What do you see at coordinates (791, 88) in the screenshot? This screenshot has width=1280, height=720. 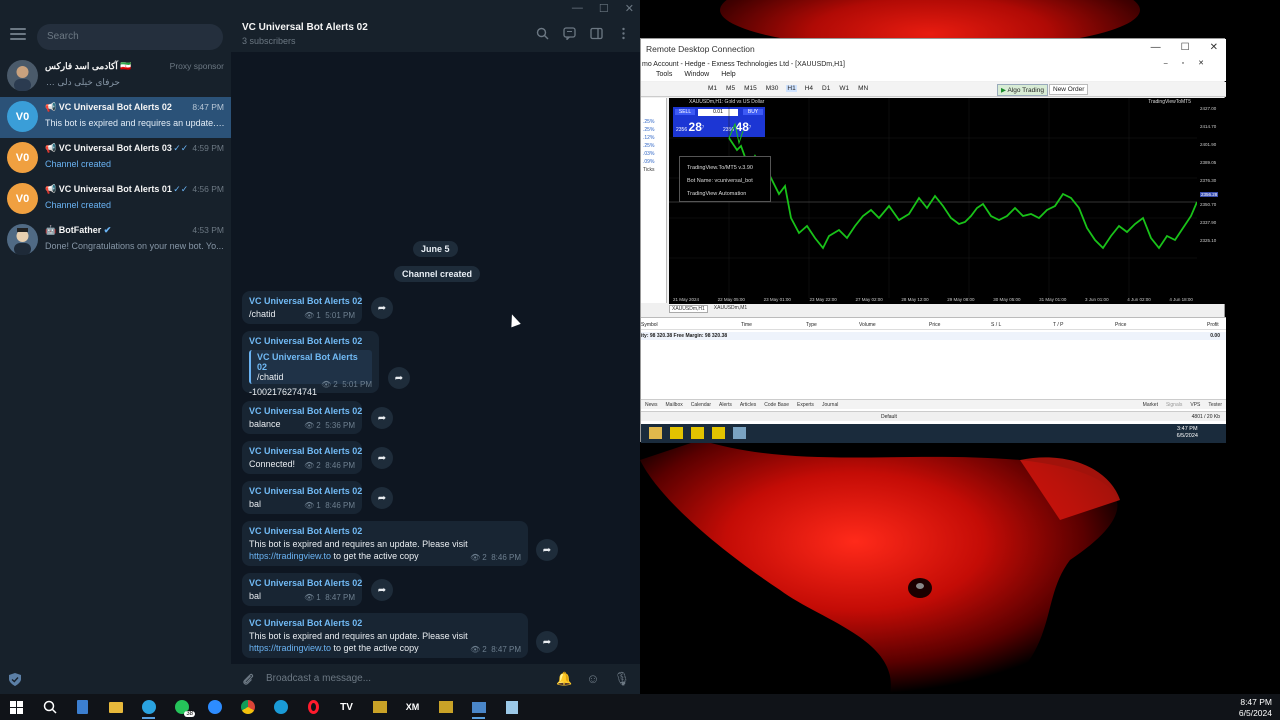 I see `tf-h1: H1` at bounding box center [791, 88].